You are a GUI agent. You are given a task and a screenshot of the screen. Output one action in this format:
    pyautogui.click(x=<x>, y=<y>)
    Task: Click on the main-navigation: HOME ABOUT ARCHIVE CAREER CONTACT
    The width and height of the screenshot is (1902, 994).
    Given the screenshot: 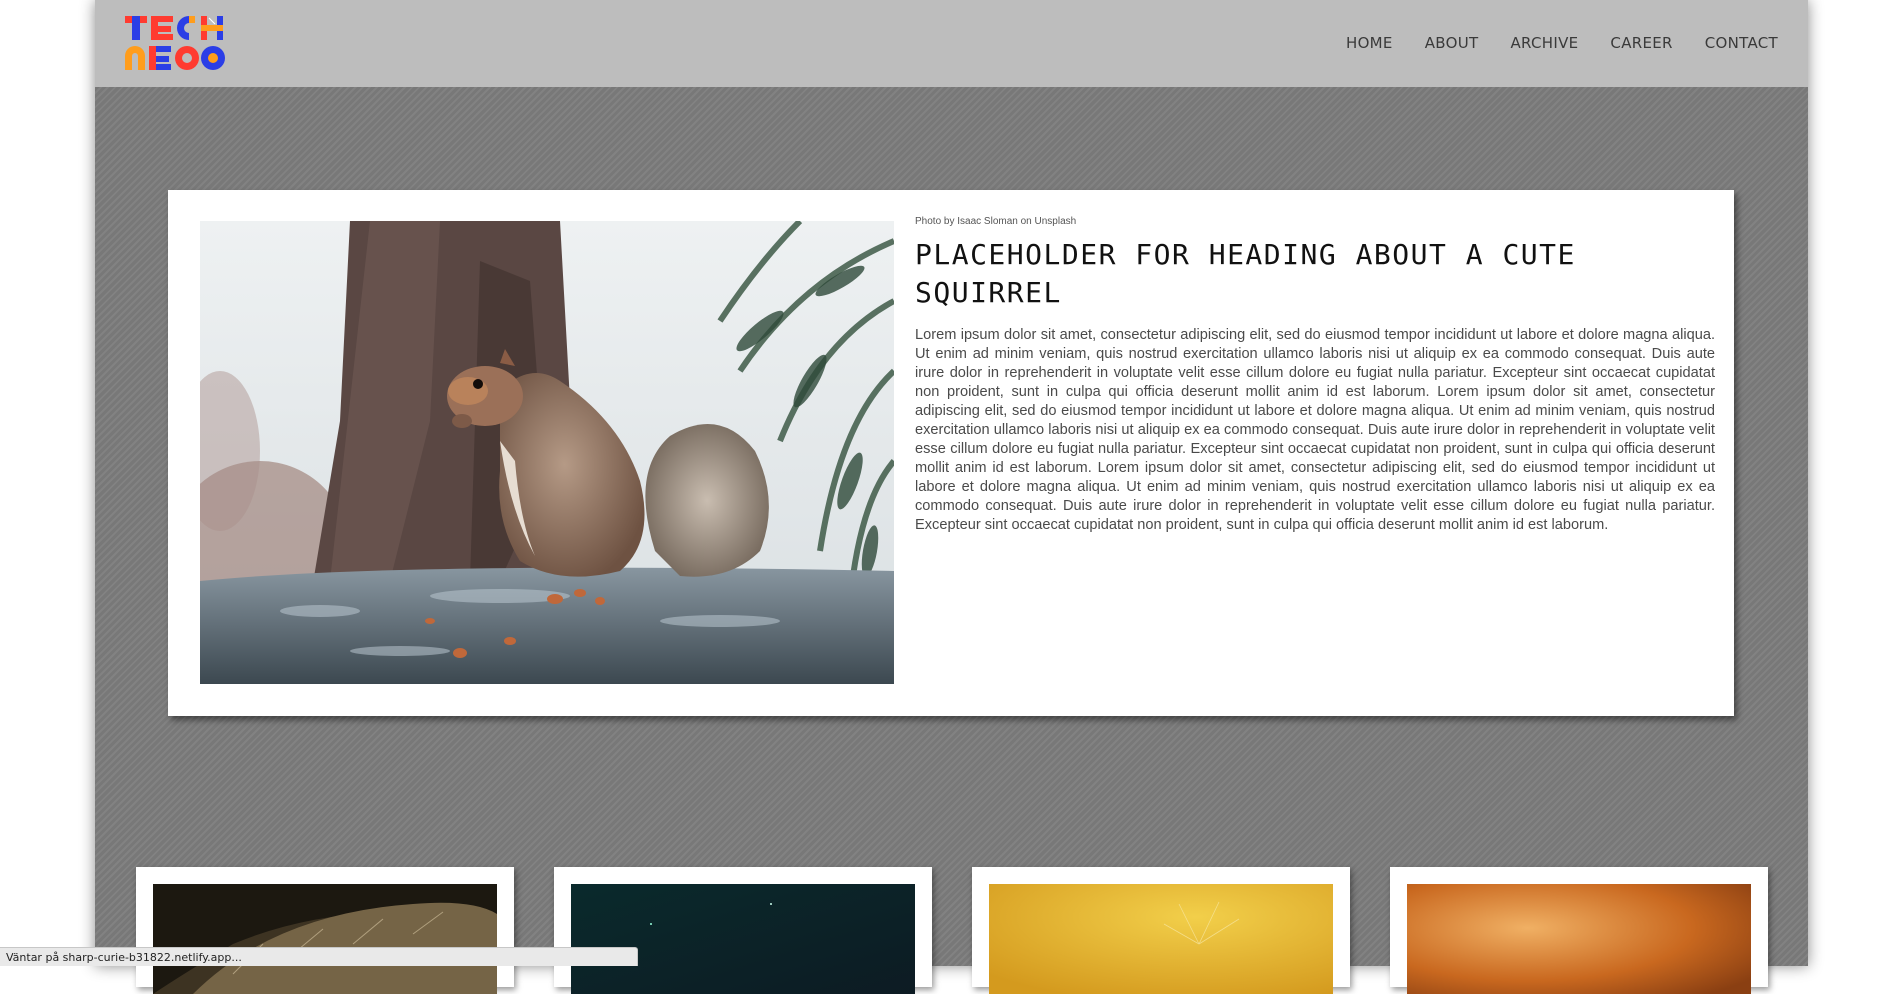 What is the action you would take?
    pyautogui.click(x=1546, y=43)
    